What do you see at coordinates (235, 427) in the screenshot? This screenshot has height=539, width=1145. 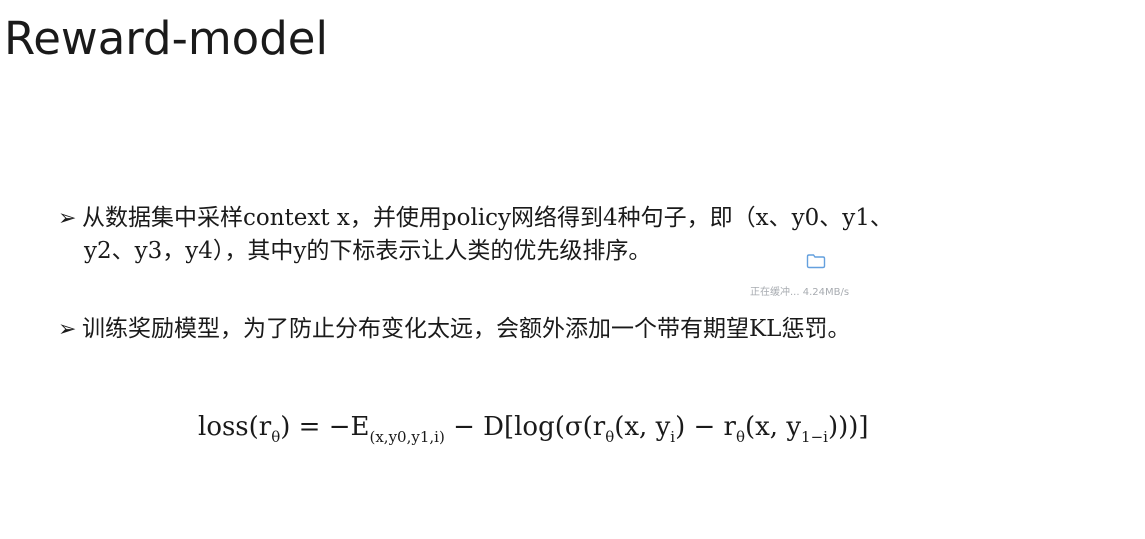 I see `formula-part: loss(r` at bounding box center [235, 427].